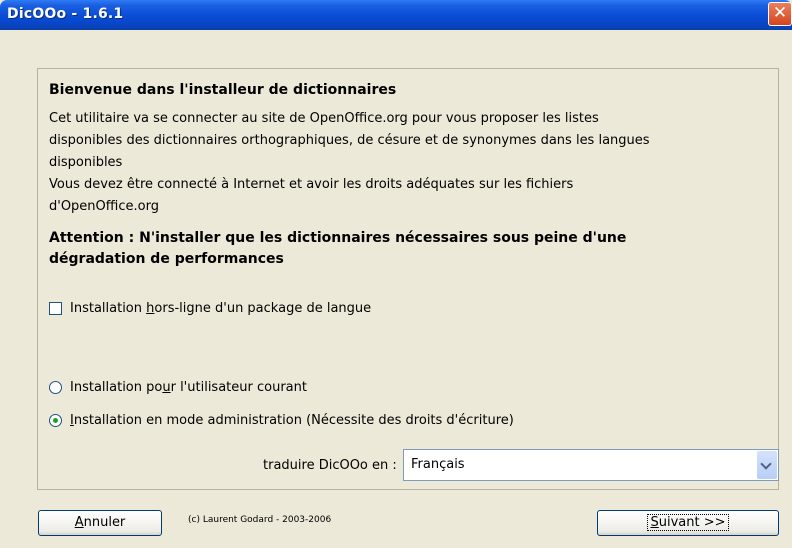  I want to click on language-select: Français, so click(591, 465).